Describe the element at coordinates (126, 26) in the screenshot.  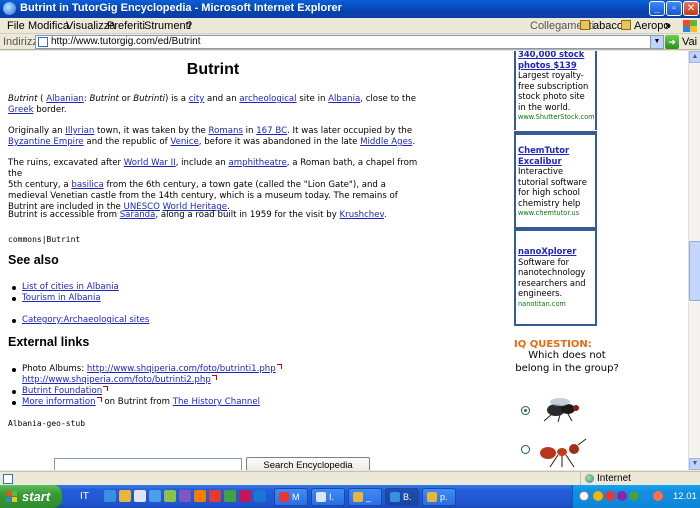
I see `menu-preferiti: Preferiti` at that location.